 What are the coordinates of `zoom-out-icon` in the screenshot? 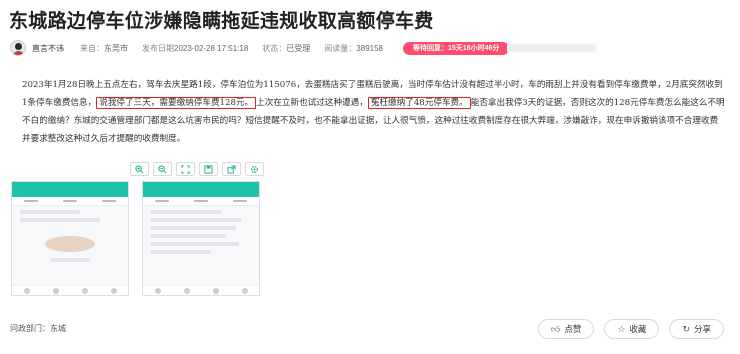 It's located at (162, 169).